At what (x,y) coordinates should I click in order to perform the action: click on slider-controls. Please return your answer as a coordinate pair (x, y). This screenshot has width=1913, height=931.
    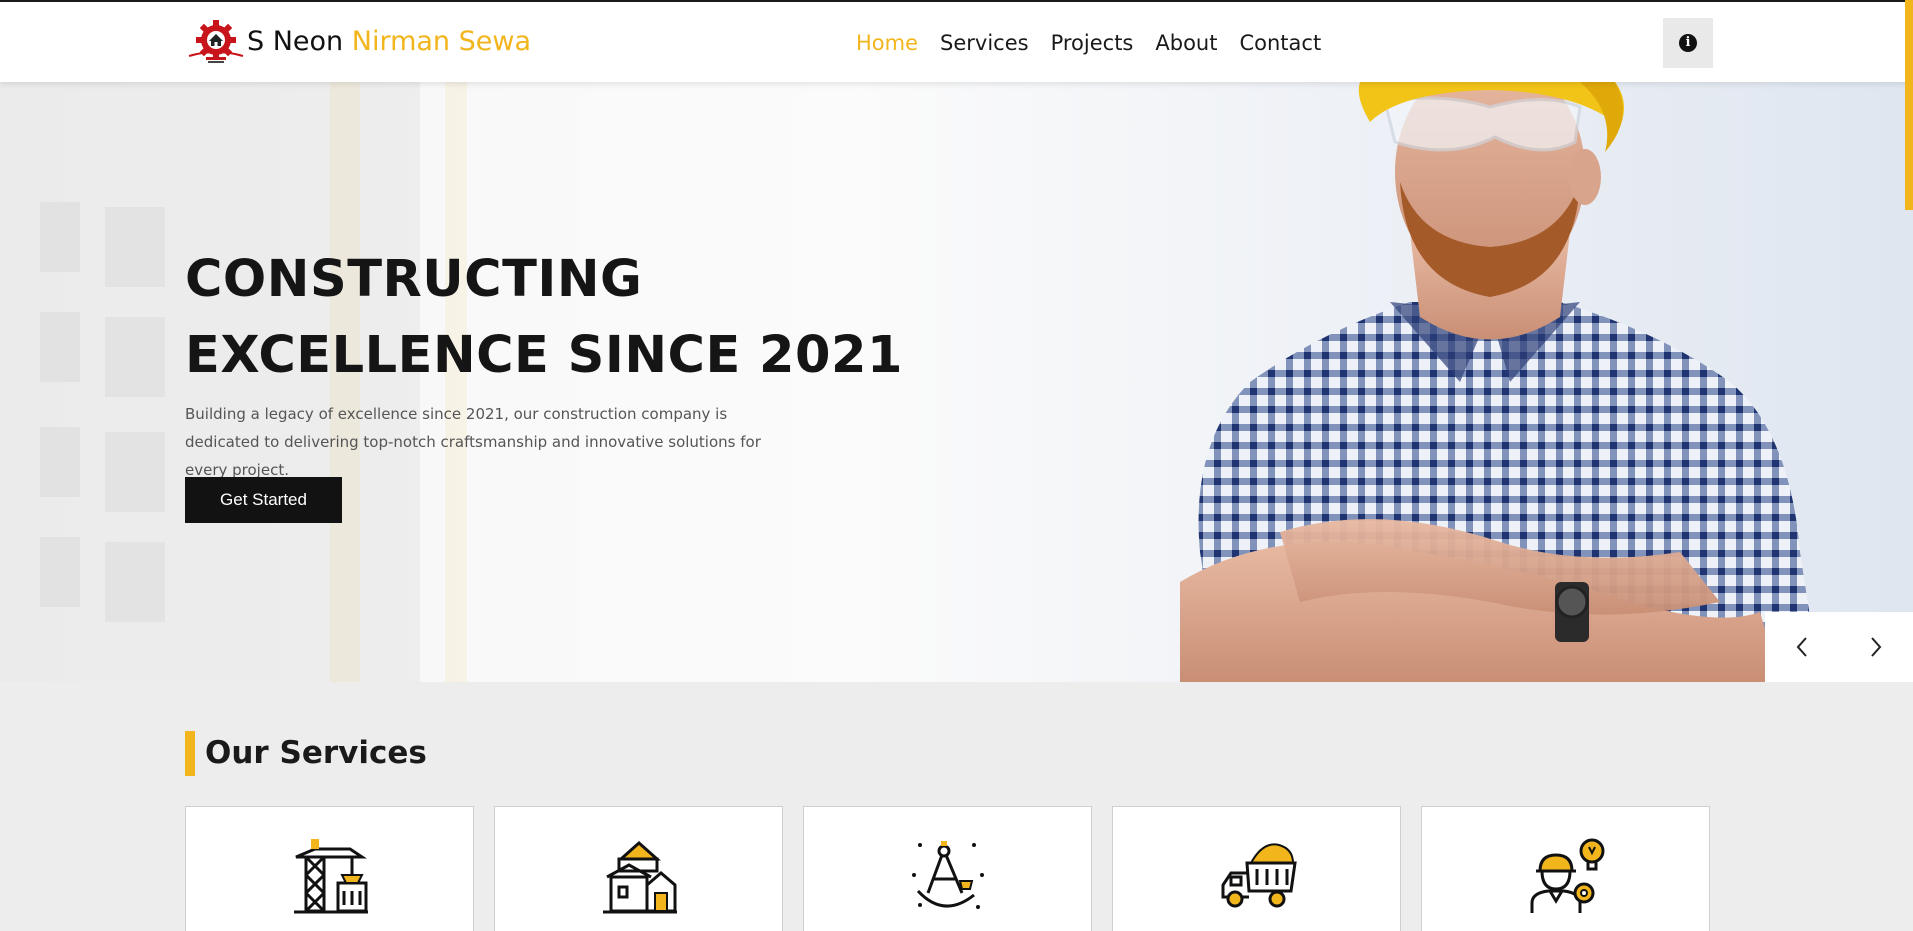
    Looking at the image, I should click on (1839, 647).